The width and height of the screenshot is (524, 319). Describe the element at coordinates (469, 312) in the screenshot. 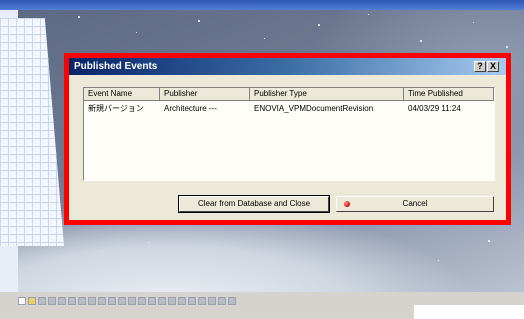

I see `status-panel` at that location.